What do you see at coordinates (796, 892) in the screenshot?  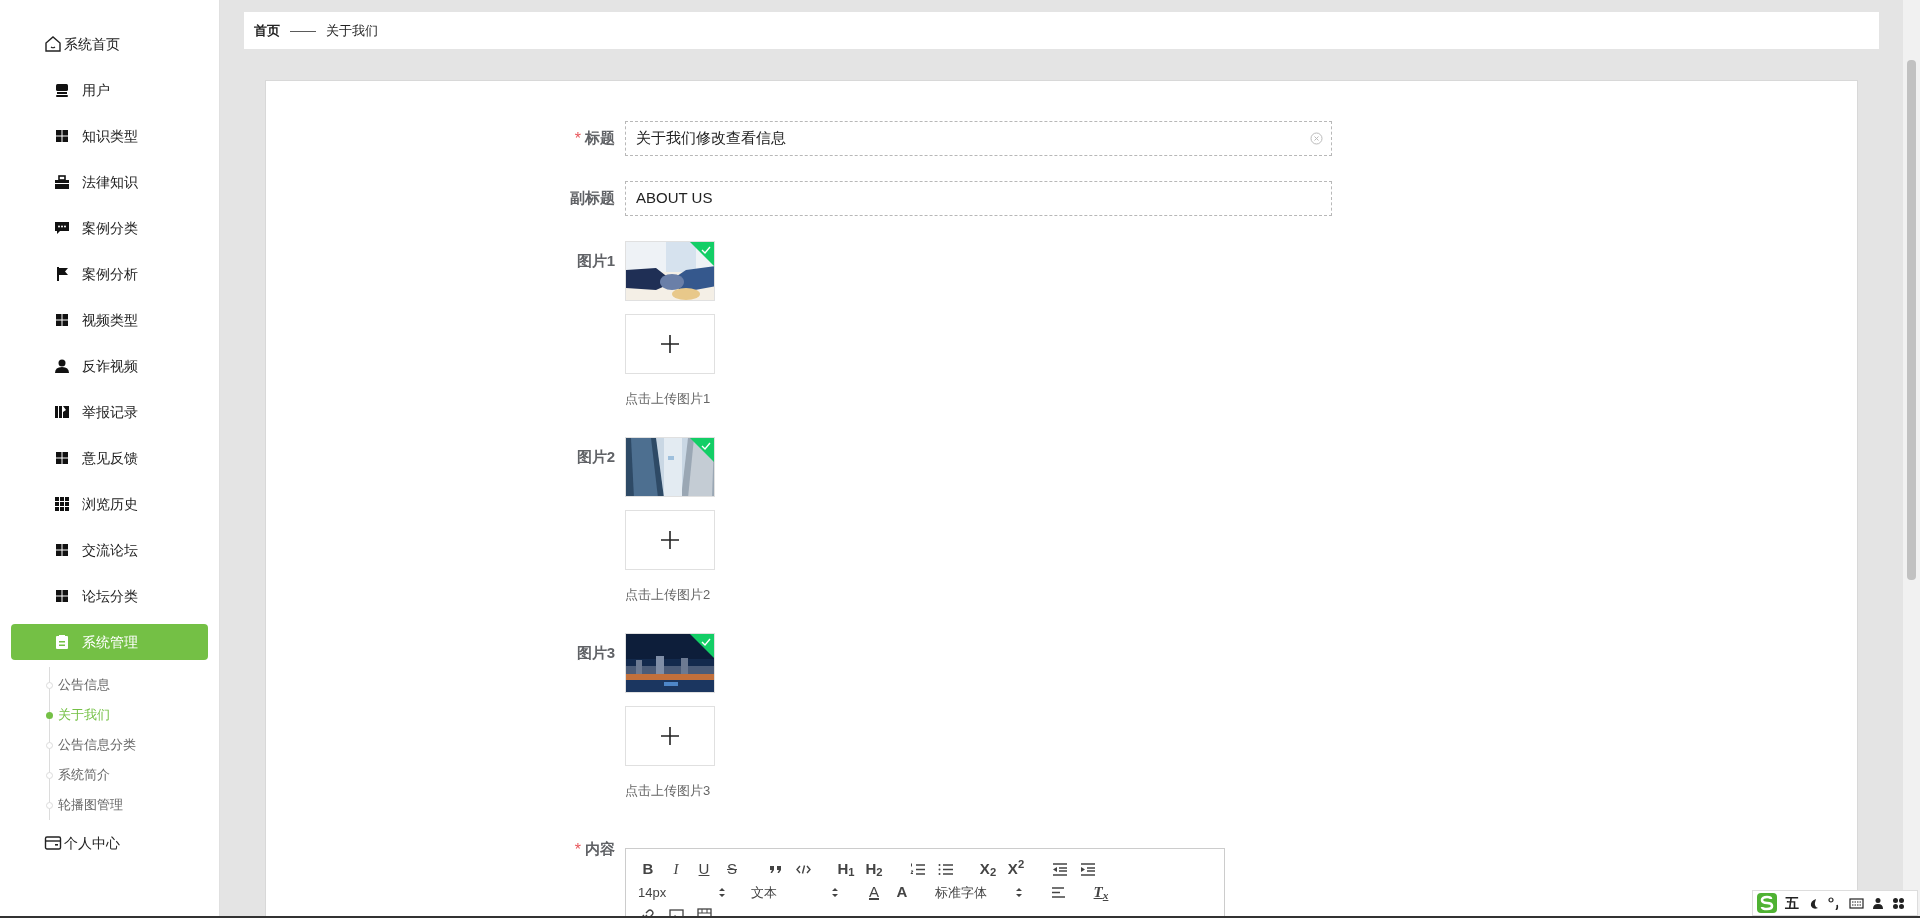 I see `dropdown-picker: 文本` at bounding box center [796, 892].